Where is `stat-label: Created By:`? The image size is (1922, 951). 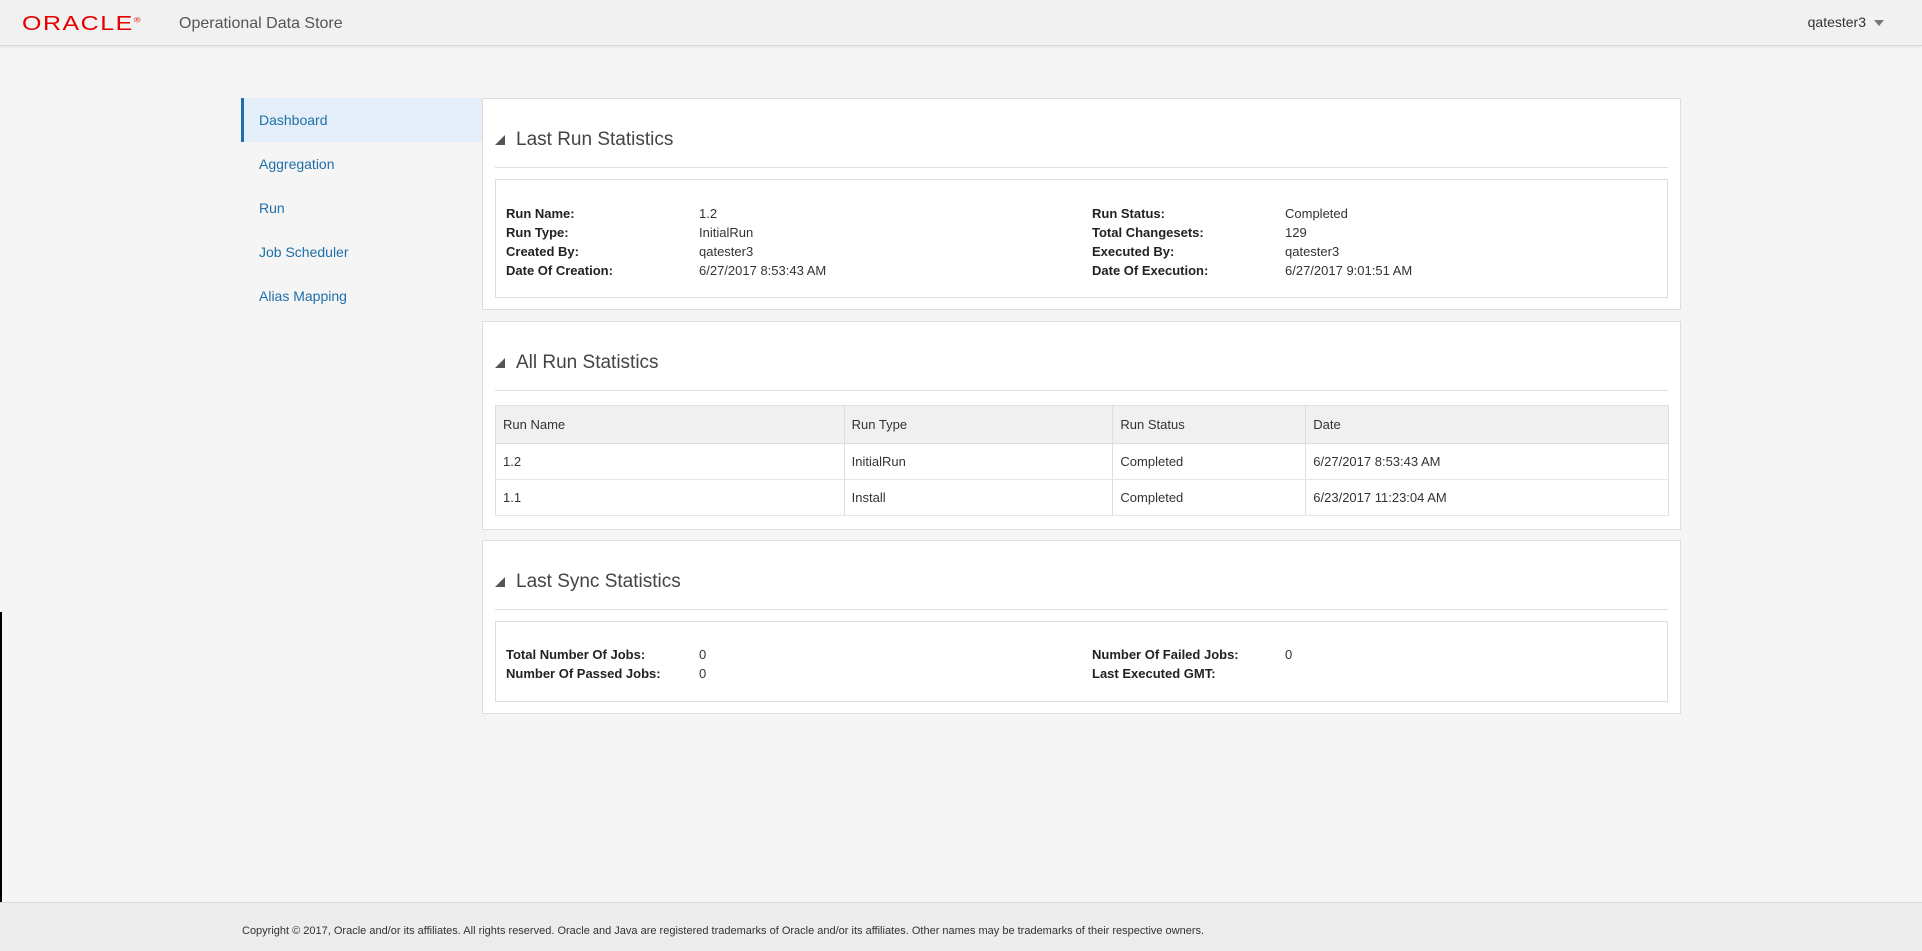 stat-label: Created By: is located at coordinates (542, 251).